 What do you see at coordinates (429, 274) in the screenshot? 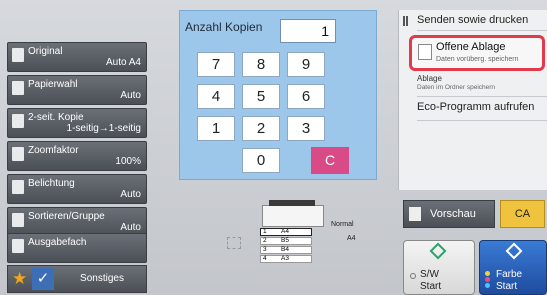
I see `bw-label: S/W` at bounding box center [429, 274].